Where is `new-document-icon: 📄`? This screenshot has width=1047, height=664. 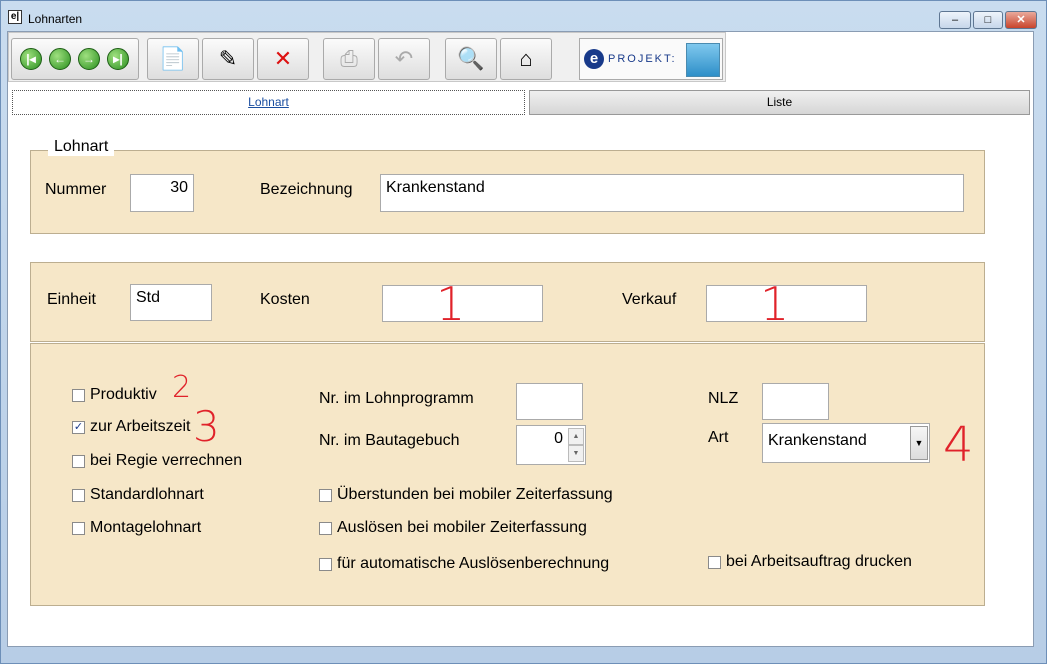 new-document-icon: 📄 is located at coordinates (173, 59).